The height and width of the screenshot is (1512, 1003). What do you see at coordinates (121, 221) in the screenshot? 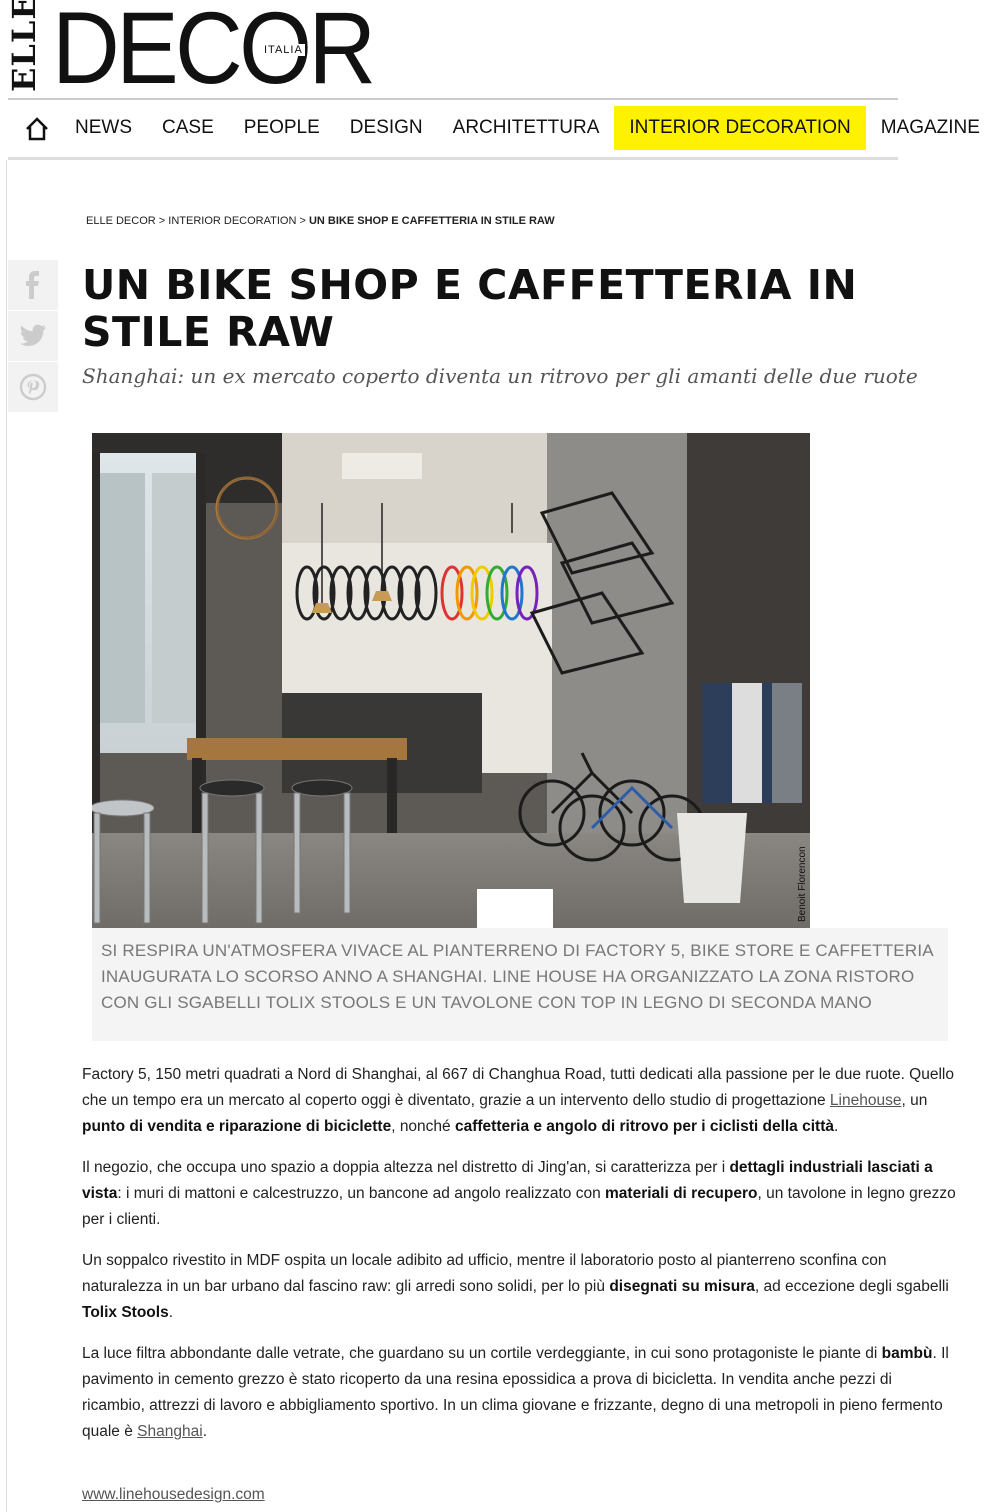
I see `breadcrumb-home: ELLE DECOR` at bounding box center [121, 221].